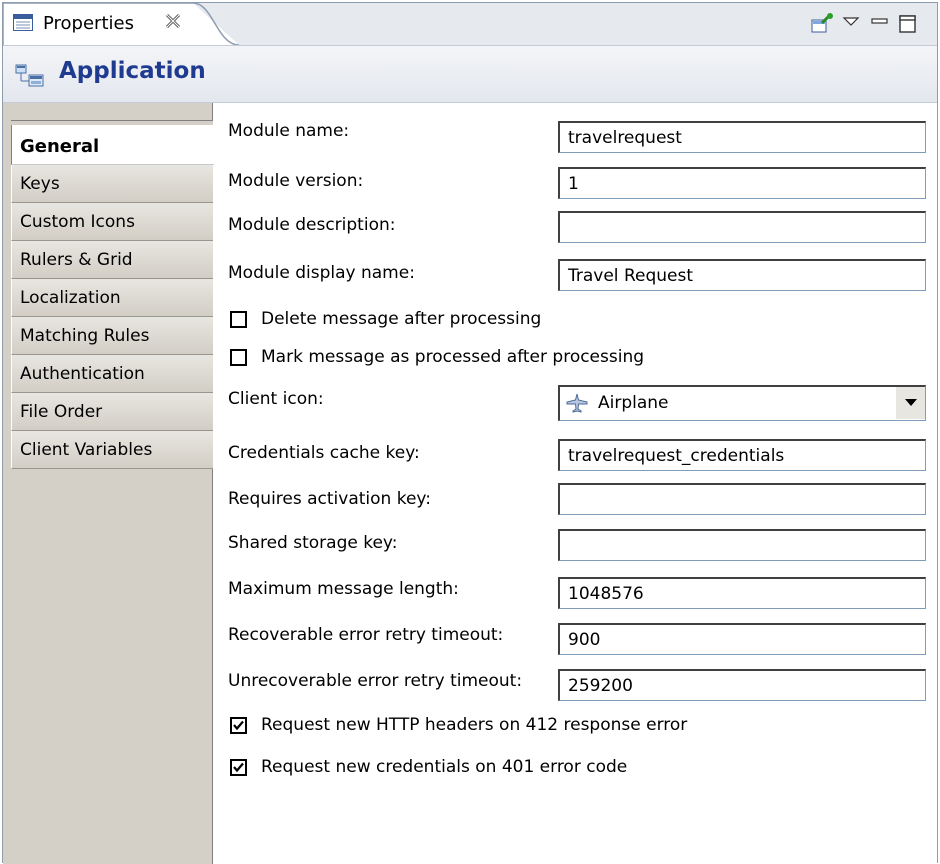  Describe the element at coordinates (852, 24) in the screenshot. I see `view-menu-icon` at that location.